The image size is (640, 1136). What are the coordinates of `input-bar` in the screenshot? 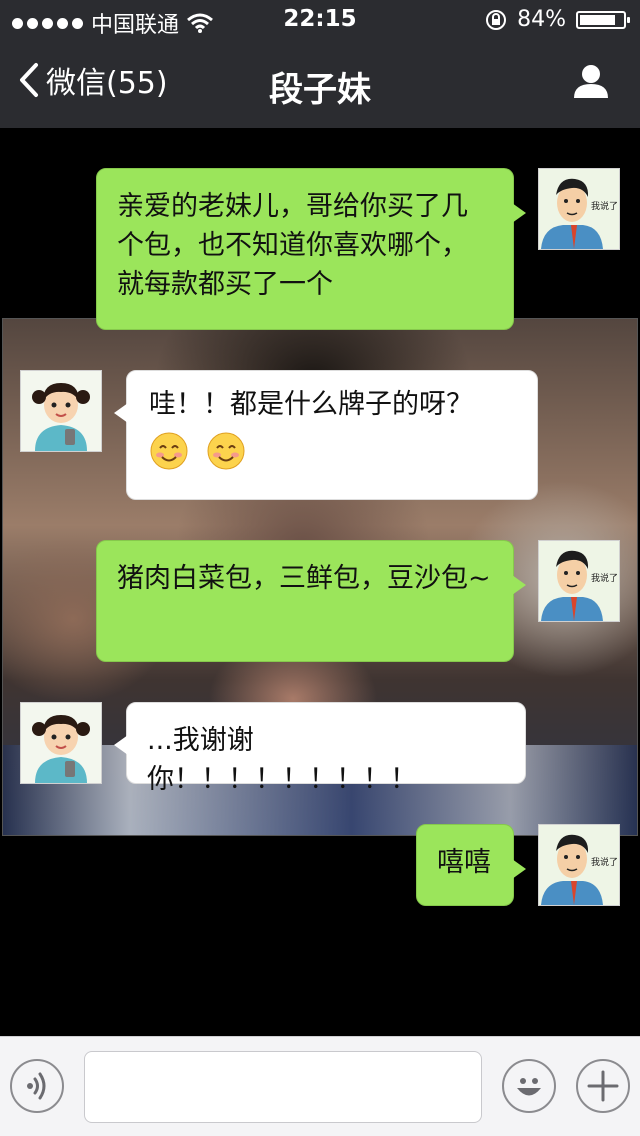 It's located at (320, 1086).